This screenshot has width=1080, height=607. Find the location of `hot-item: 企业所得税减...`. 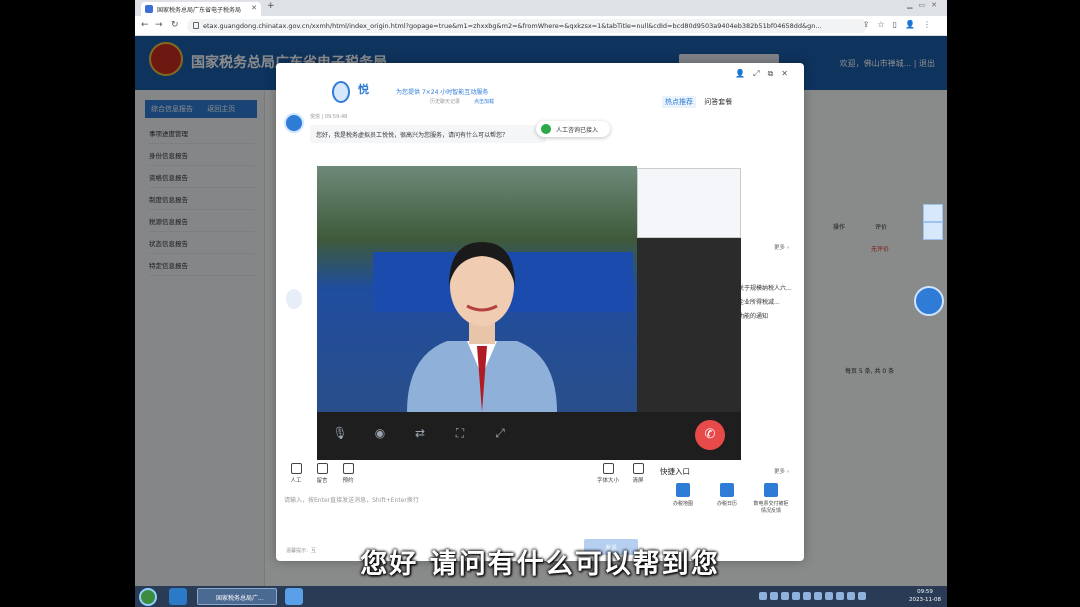

hot-item: 企业所得税减... is located at coordinates (759, 301).